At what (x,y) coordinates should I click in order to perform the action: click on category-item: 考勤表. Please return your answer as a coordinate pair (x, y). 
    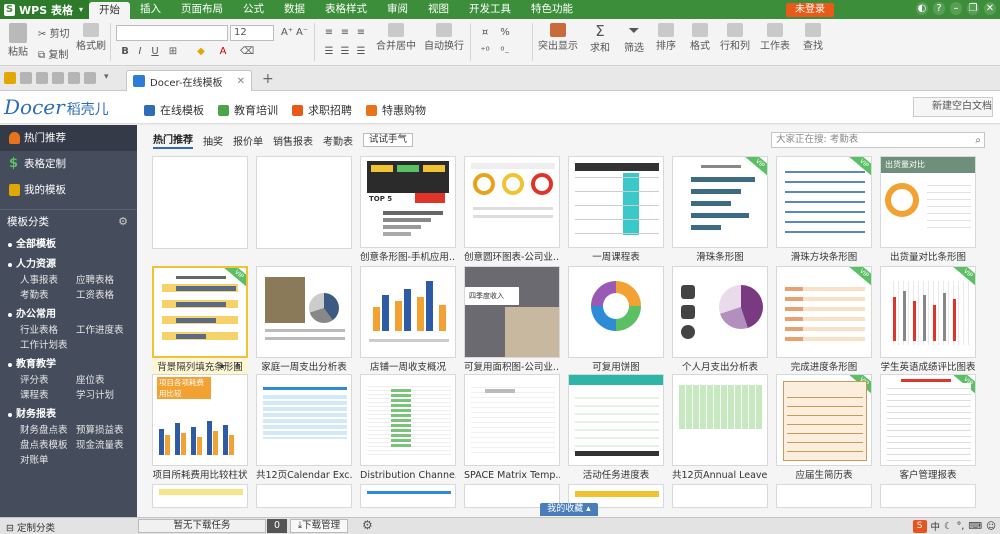
    Looking at the image, I should click on (48, 295).